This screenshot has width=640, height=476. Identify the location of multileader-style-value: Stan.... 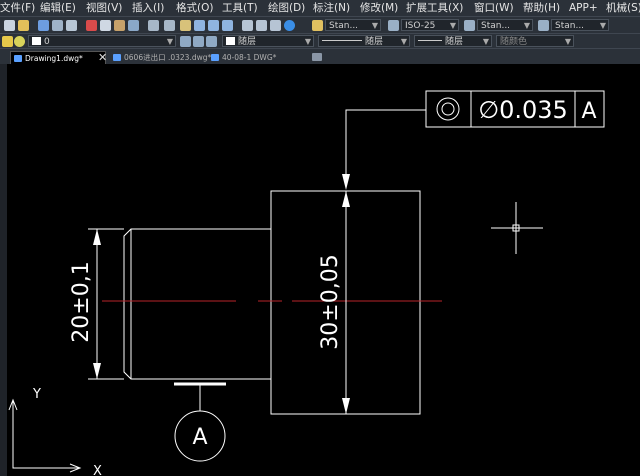
(570, 26).